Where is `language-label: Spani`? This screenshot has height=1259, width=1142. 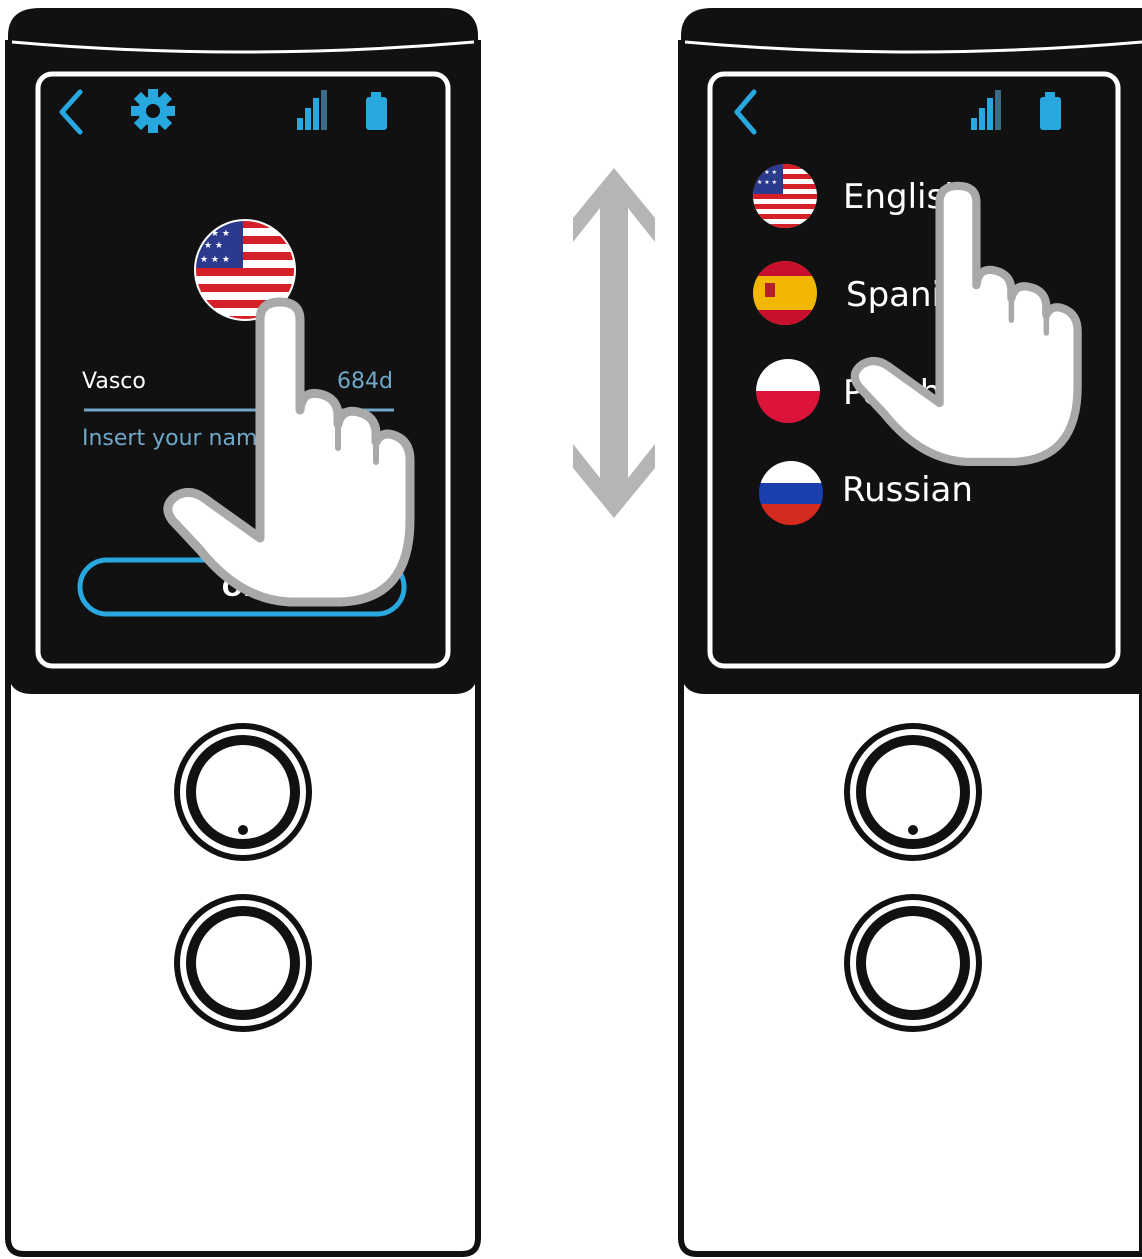 language-label: Spani is located at coordinates (893, 295).